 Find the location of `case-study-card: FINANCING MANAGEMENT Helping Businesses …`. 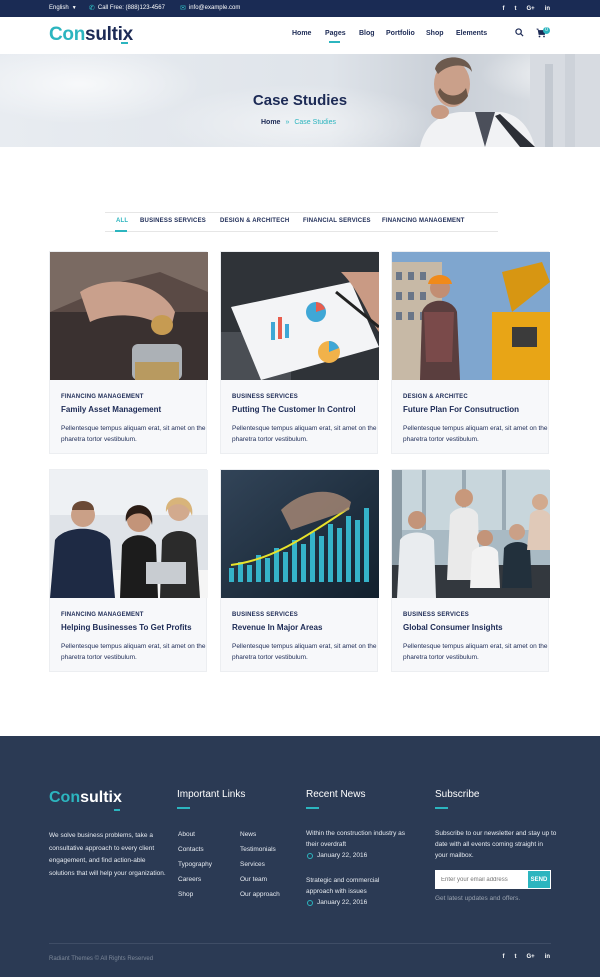

case-study-card: FINANCING MANAGEMENT Helping Businesses … is located at coordinates (128, 570).